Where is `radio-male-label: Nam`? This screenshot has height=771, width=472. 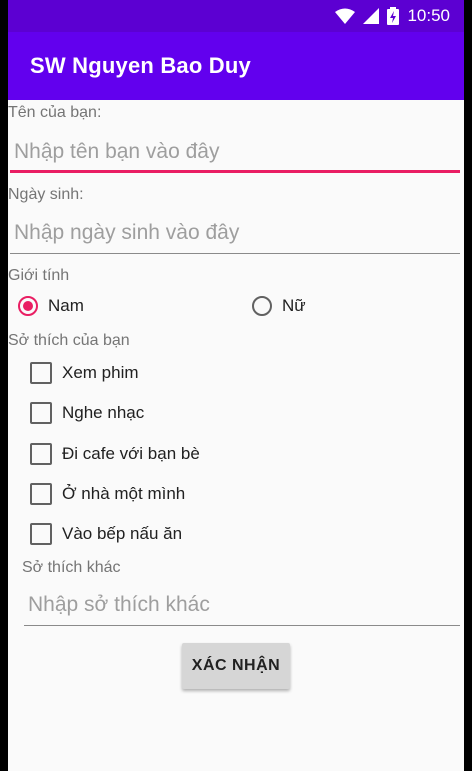 radio-male-label: Nam is located at coordinates (66, 305).